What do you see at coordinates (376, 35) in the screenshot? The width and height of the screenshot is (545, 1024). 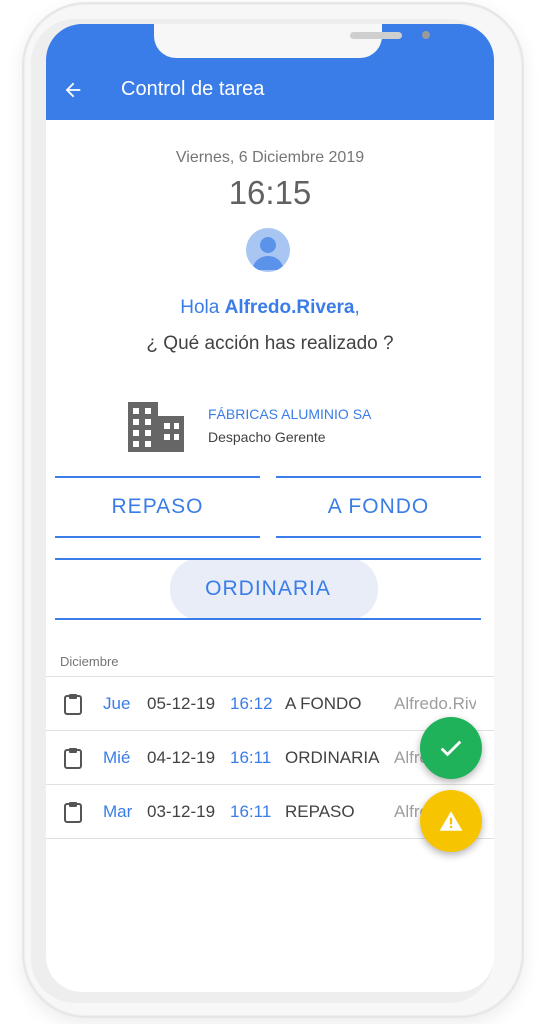 I see `speaker-grille` at bounding box center [376, 35].